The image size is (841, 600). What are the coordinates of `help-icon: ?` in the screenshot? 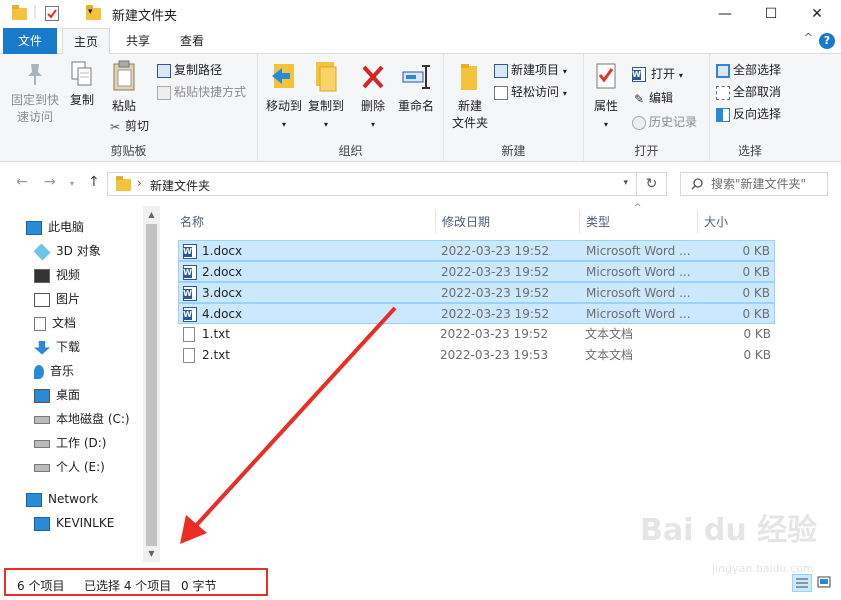 It's located at (827, 41).